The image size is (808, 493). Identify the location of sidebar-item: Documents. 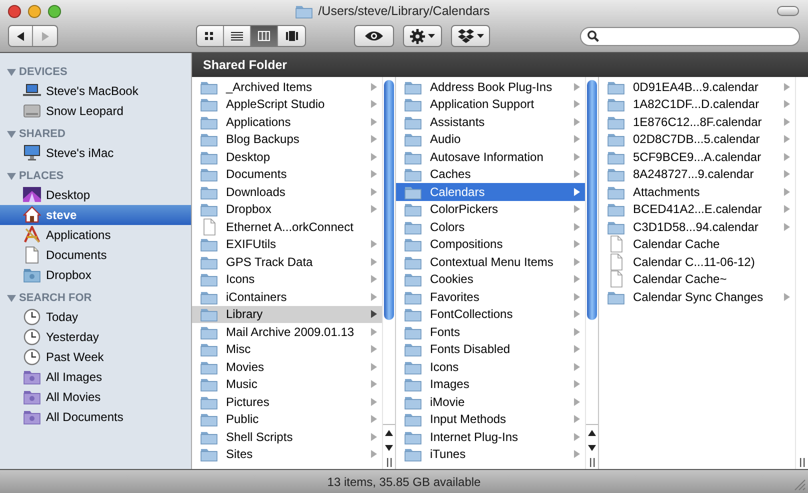
(95, 255).